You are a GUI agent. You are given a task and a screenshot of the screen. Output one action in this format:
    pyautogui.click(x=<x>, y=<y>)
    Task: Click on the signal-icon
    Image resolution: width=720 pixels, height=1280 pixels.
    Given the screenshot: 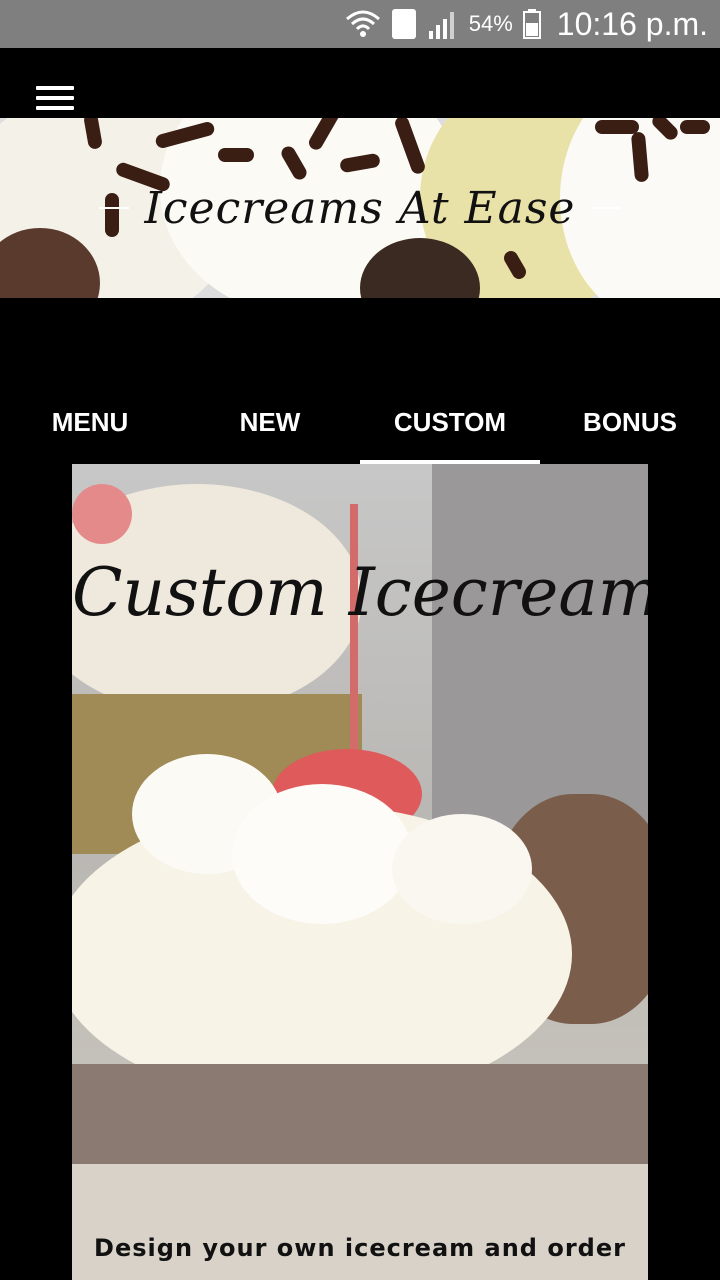 What is the action you would take?
    pyautogui.click(x=443, y=24)
    